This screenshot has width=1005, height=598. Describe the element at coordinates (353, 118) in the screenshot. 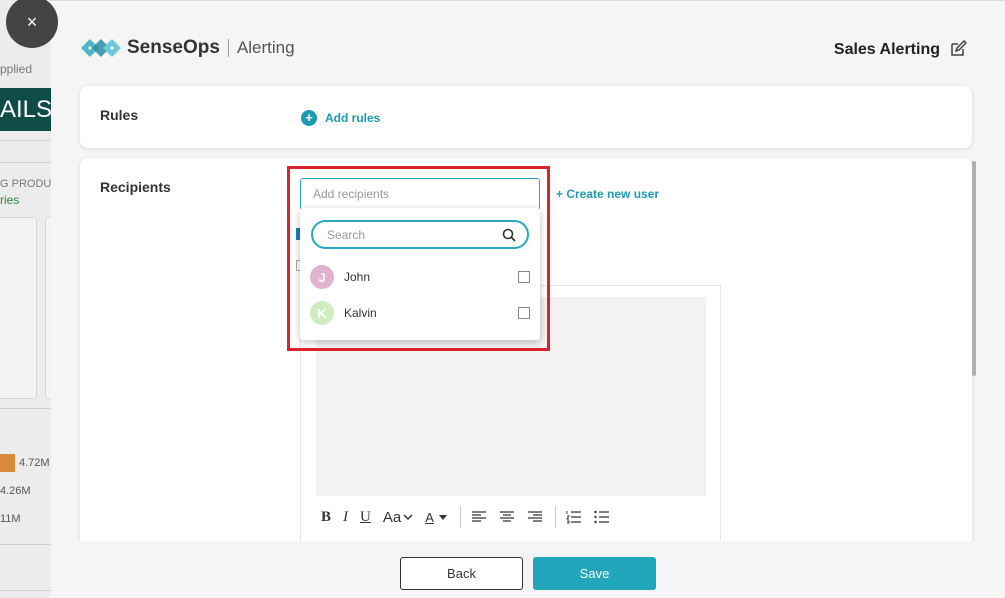

I see `add-rules-label: Add rules` at that location.